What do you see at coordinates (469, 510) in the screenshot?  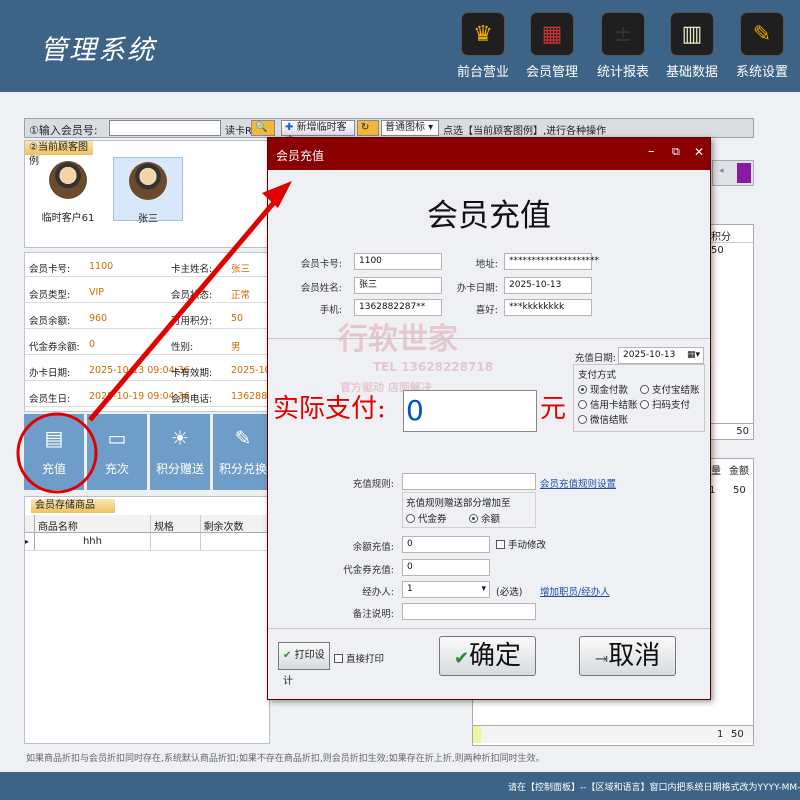 I see `bonus-group: 充值规则赠送部分增加至 代金券 余额` at bounding box center [469, 510].